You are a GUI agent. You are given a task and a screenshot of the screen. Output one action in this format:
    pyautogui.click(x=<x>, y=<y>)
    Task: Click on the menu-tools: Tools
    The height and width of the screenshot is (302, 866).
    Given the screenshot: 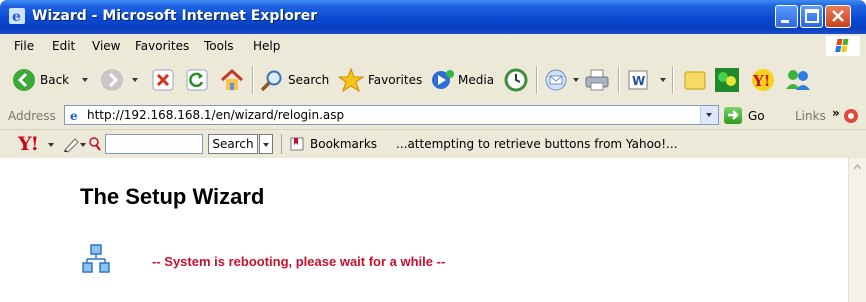 What is the action you would take?
    pyautogui.click(x=219, y=46)
    